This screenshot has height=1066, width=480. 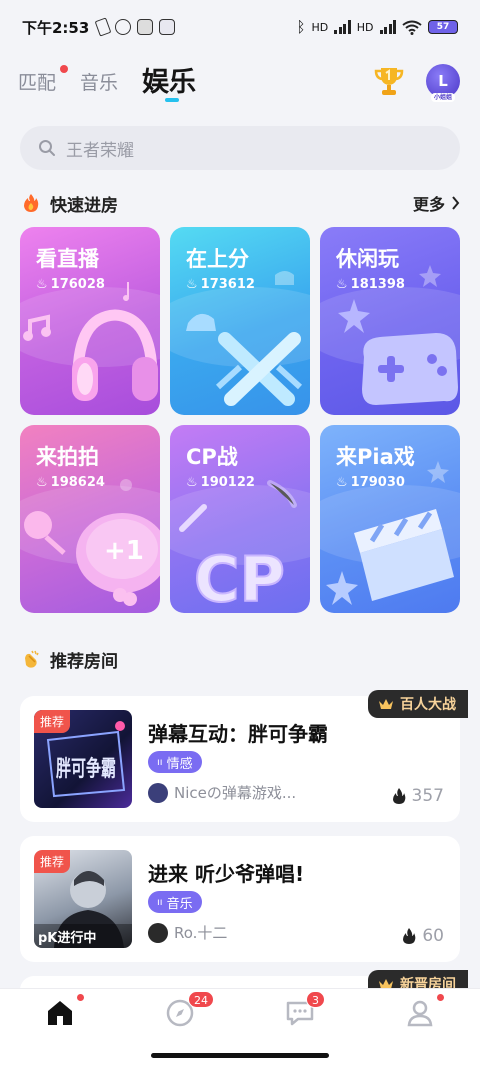 What do you see at coordinates (83, 899) in the screenshot?
I see `room-thumbnail: pK进行中 推荐` at bounding box center [83, 899].